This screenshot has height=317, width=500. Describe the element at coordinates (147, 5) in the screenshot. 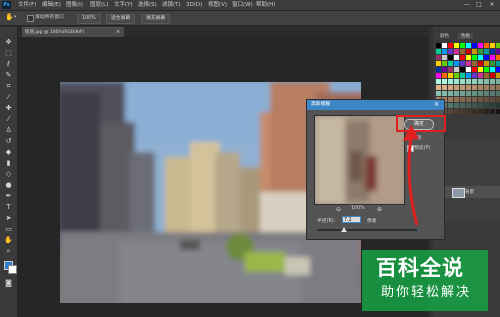

I see `menu-select: 选择(S)` at that location.